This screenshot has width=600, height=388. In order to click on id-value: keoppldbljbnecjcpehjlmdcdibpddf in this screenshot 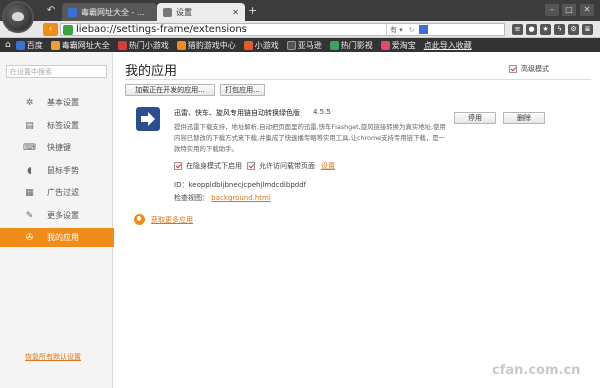, I will do `click(247, 185)`.